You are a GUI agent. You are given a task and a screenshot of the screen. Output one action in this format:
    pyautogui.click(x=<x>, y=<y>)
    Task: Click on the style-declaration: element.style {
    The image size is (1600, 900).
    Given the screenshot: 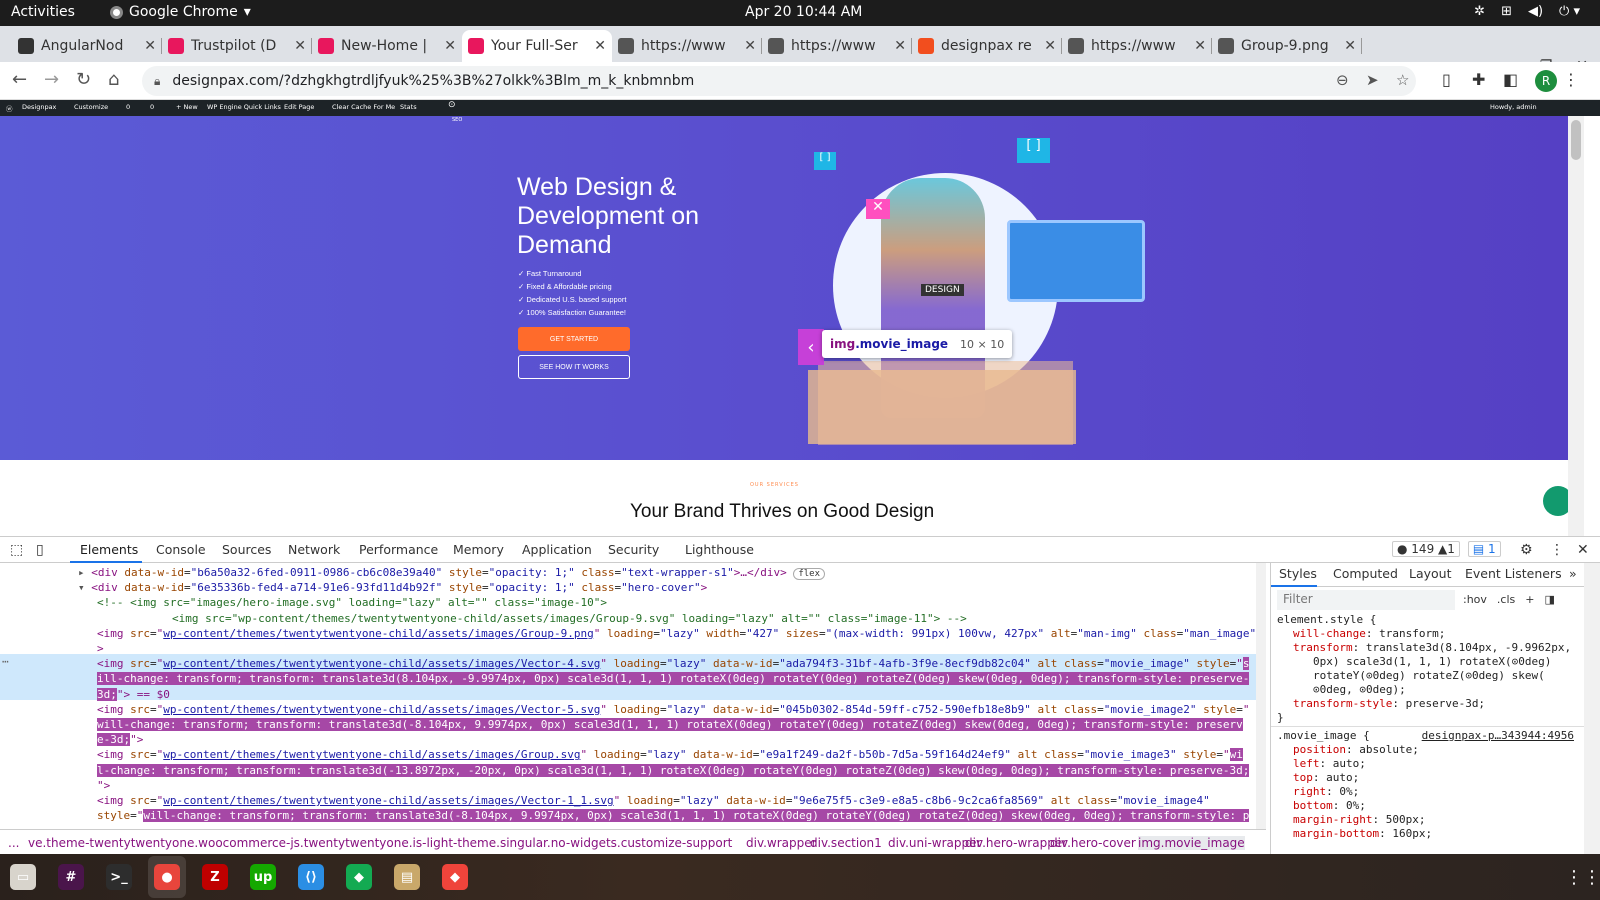 What is the action you would take?
    pyautogui.click(x=1326, y=620)
    